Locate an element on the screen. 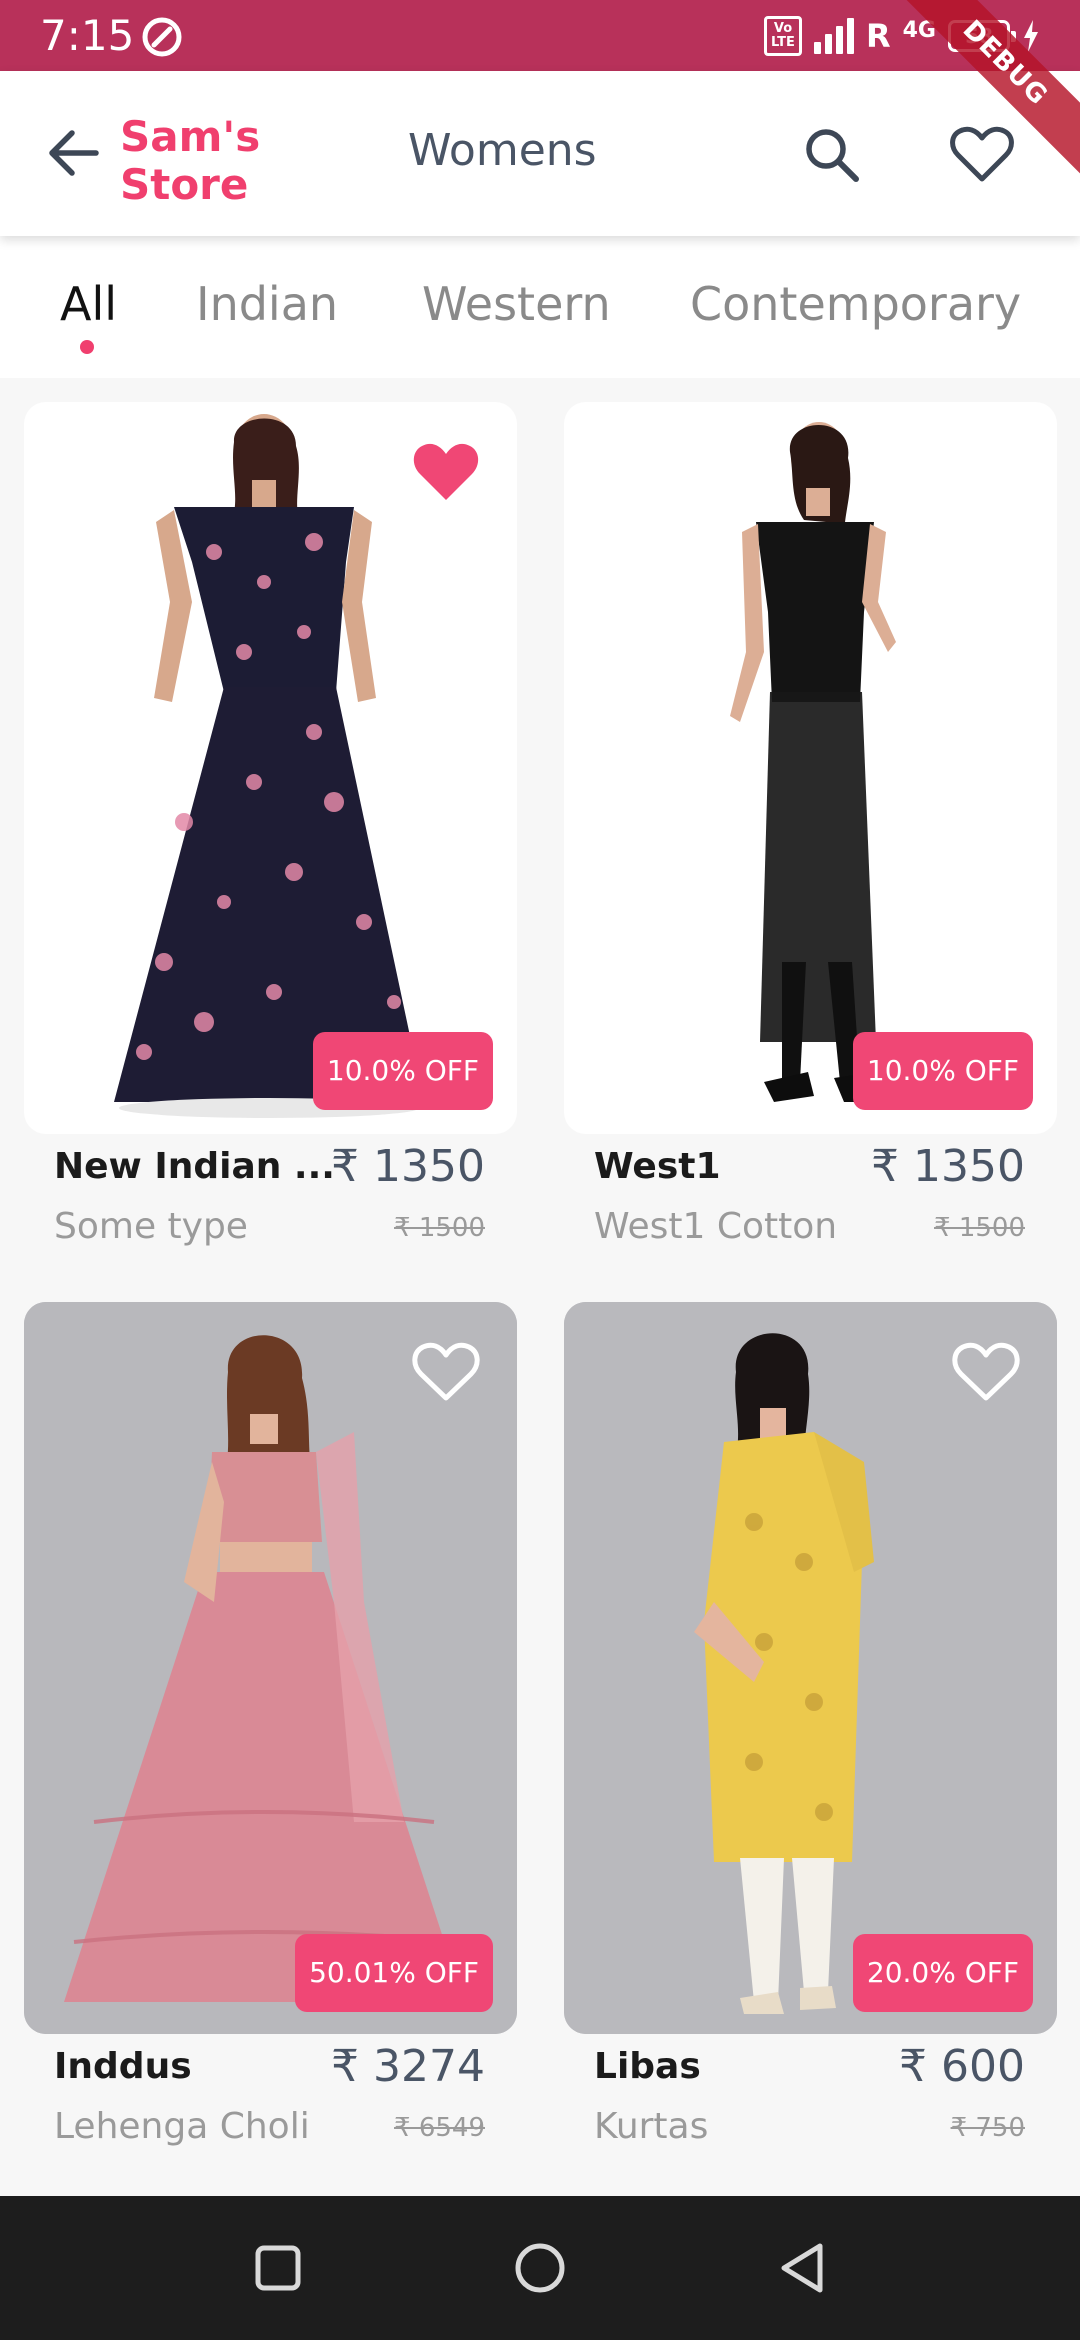 This screenshot has width=1080, height=2340. product-photo-black-kurta is located at coordinates (813, 762).